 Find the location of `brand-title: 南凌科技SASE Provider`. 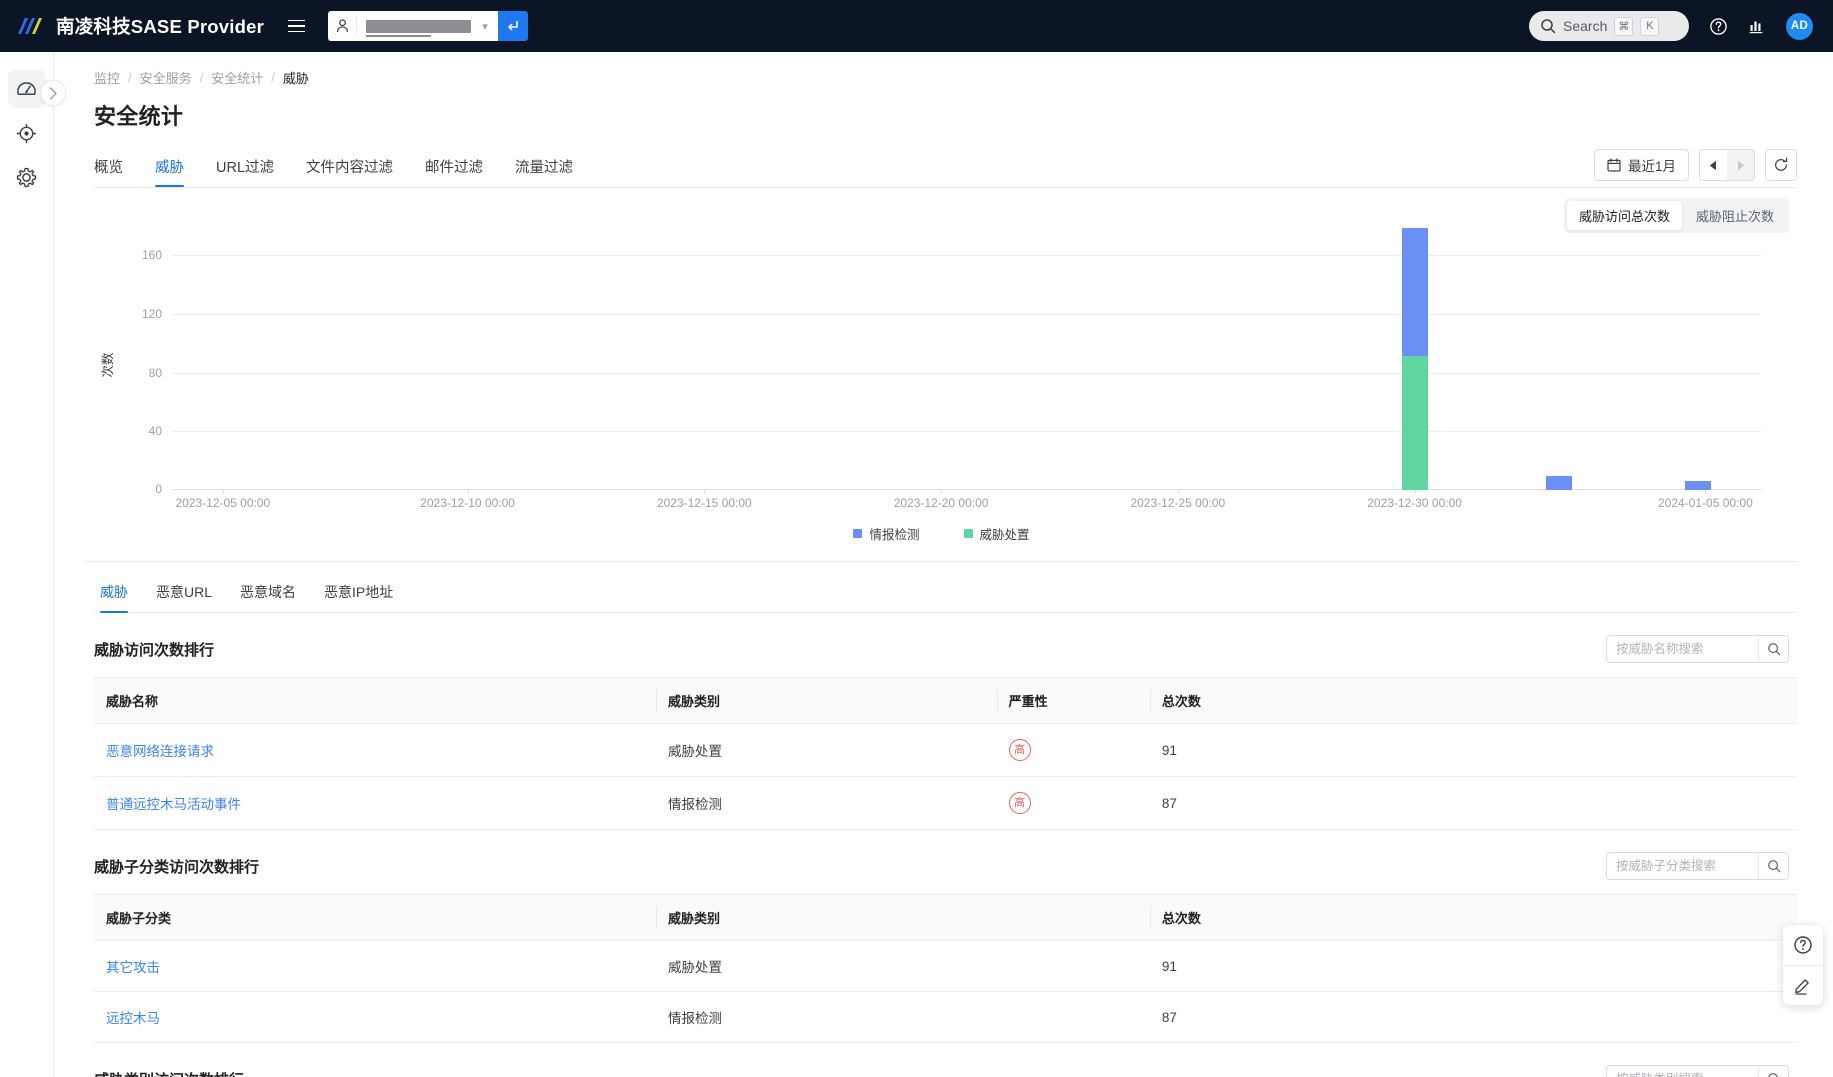

brand-title: 南凌科技SASE Provider is located at coordinates (160, 26).